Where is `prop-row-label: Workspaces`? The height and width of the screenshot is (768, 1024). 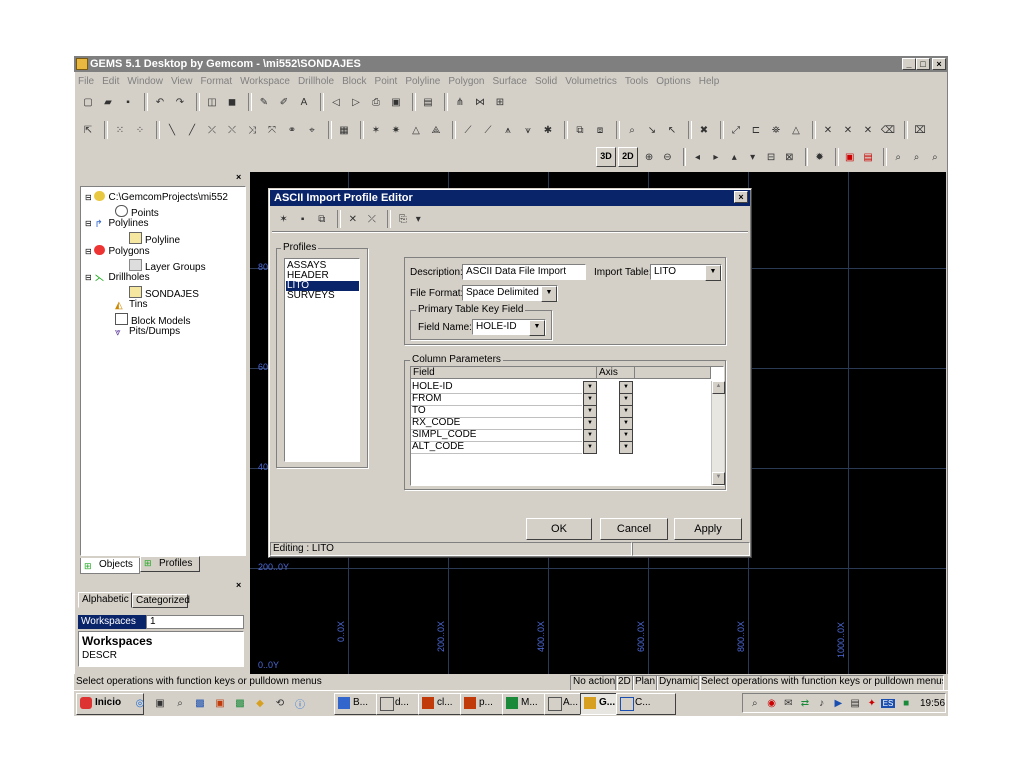 prop-row-label: Workspaces is located at coordinates (112, 622).